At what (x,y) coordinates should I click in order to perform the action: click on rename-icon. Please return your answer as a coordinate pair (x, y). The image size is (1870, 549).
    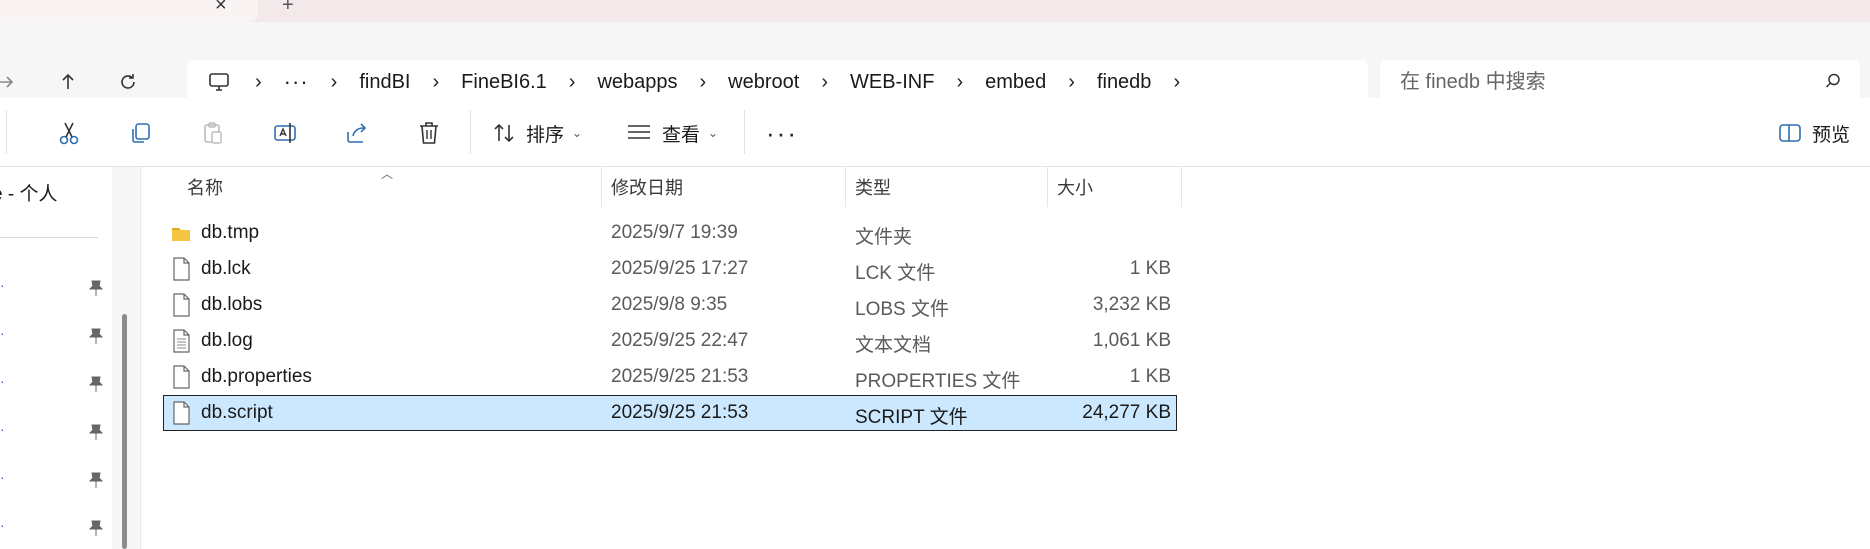
    Looking at the image, I should click on (285, 133).